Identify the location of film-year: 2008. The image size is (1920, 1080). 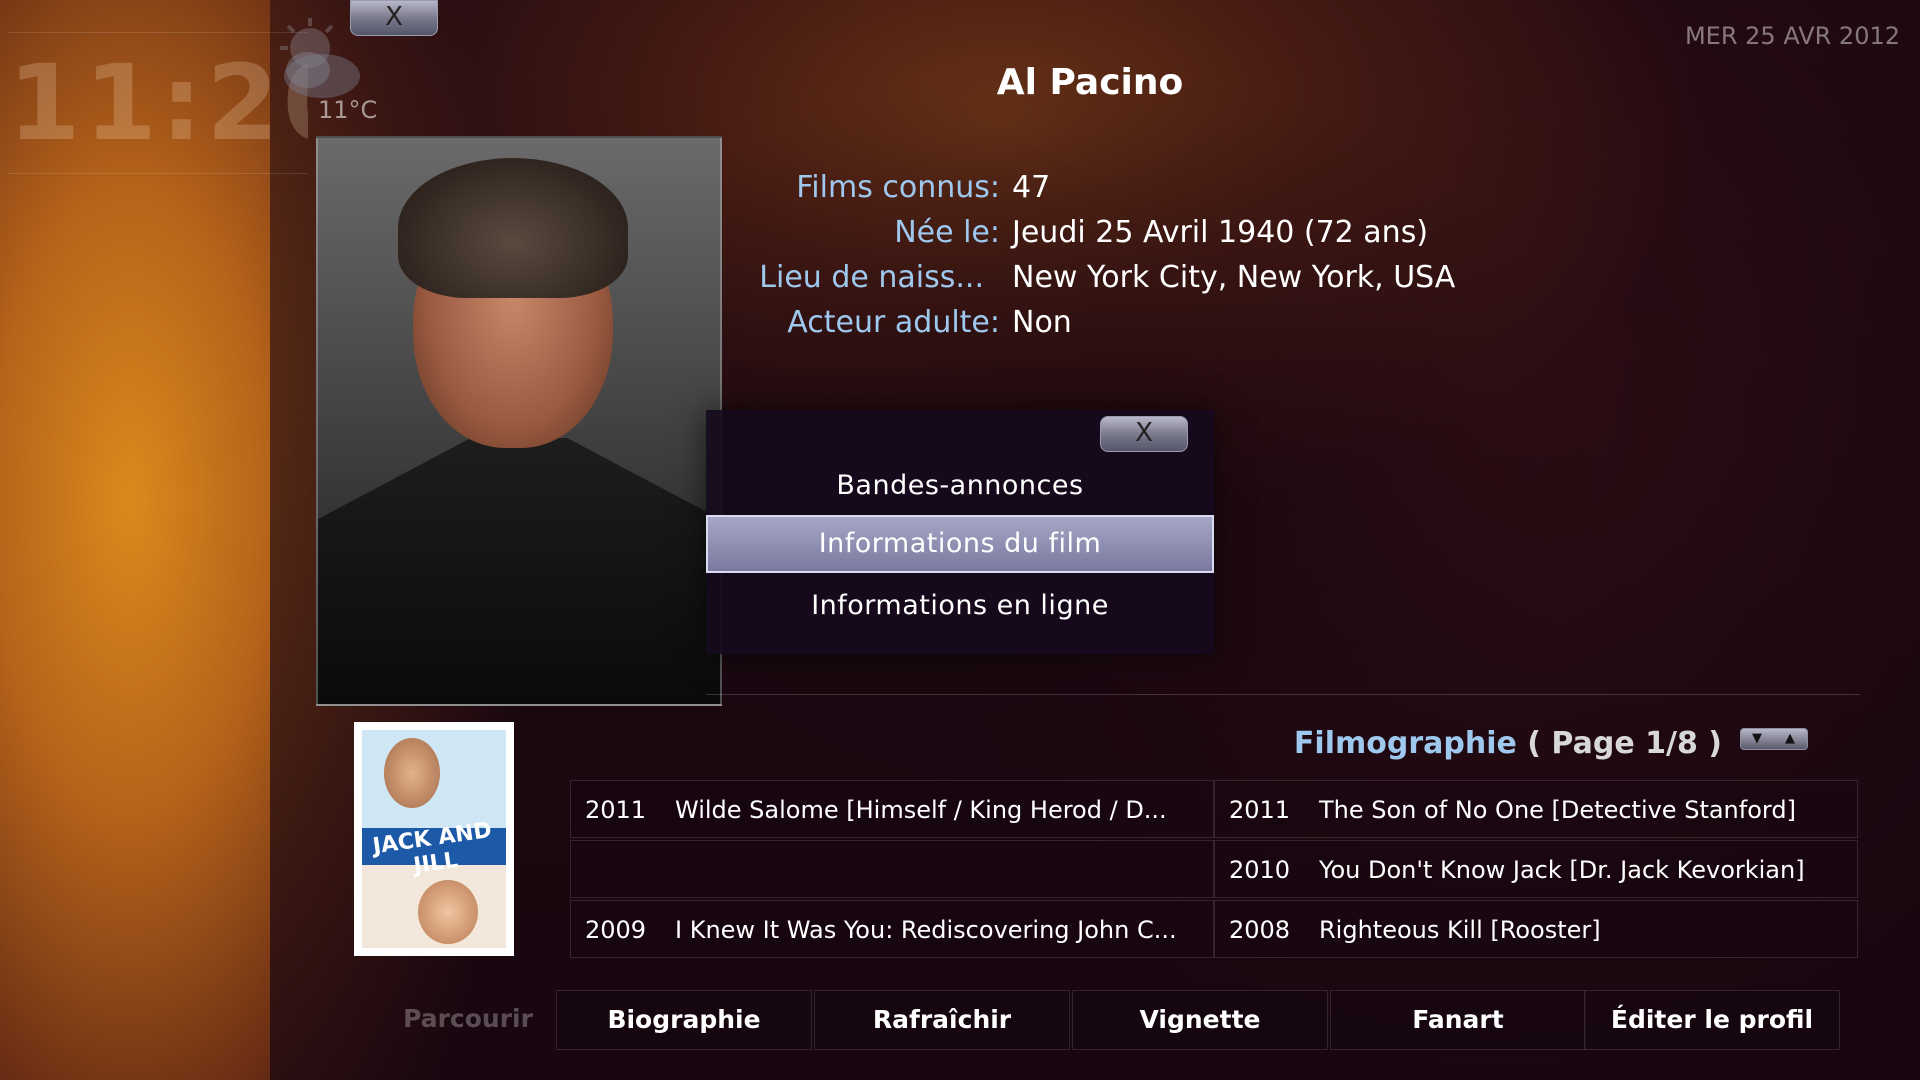
(1260, 930).